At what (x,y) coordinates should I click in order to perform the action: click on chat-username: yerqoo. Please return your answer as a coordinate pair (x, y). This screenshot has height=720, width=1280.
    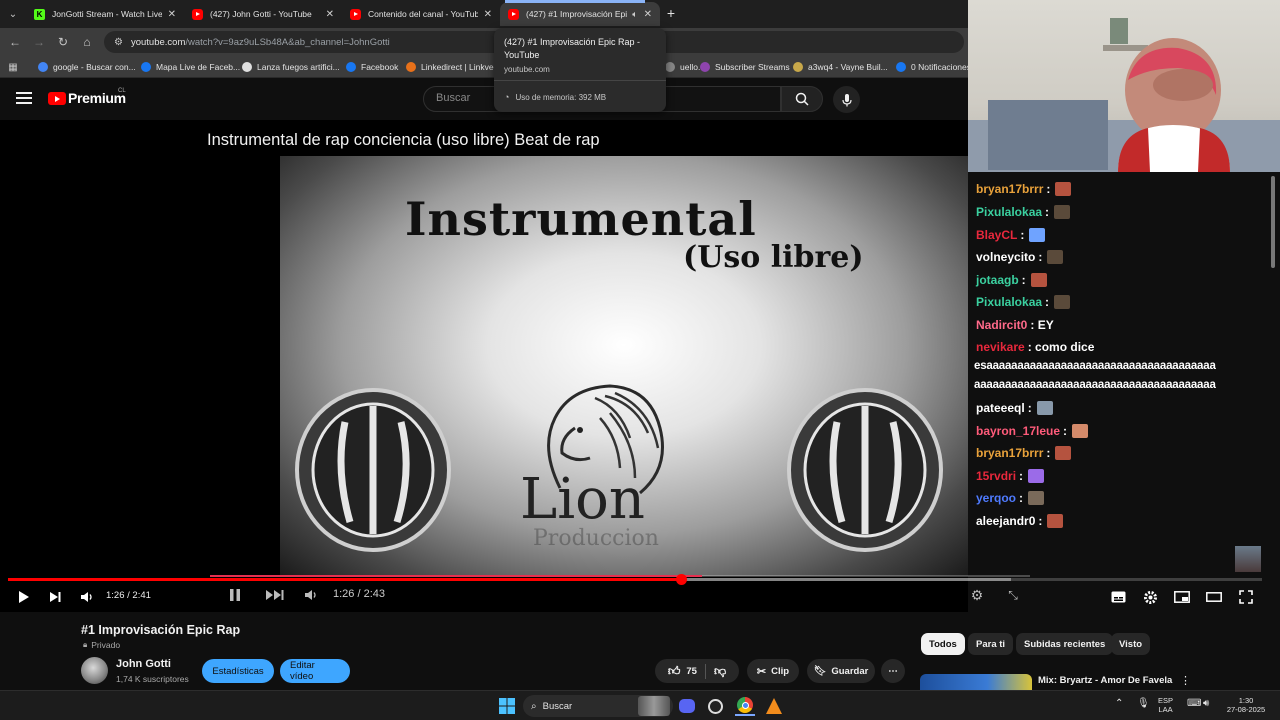
    Looking at the image, I should click on (996, 498).